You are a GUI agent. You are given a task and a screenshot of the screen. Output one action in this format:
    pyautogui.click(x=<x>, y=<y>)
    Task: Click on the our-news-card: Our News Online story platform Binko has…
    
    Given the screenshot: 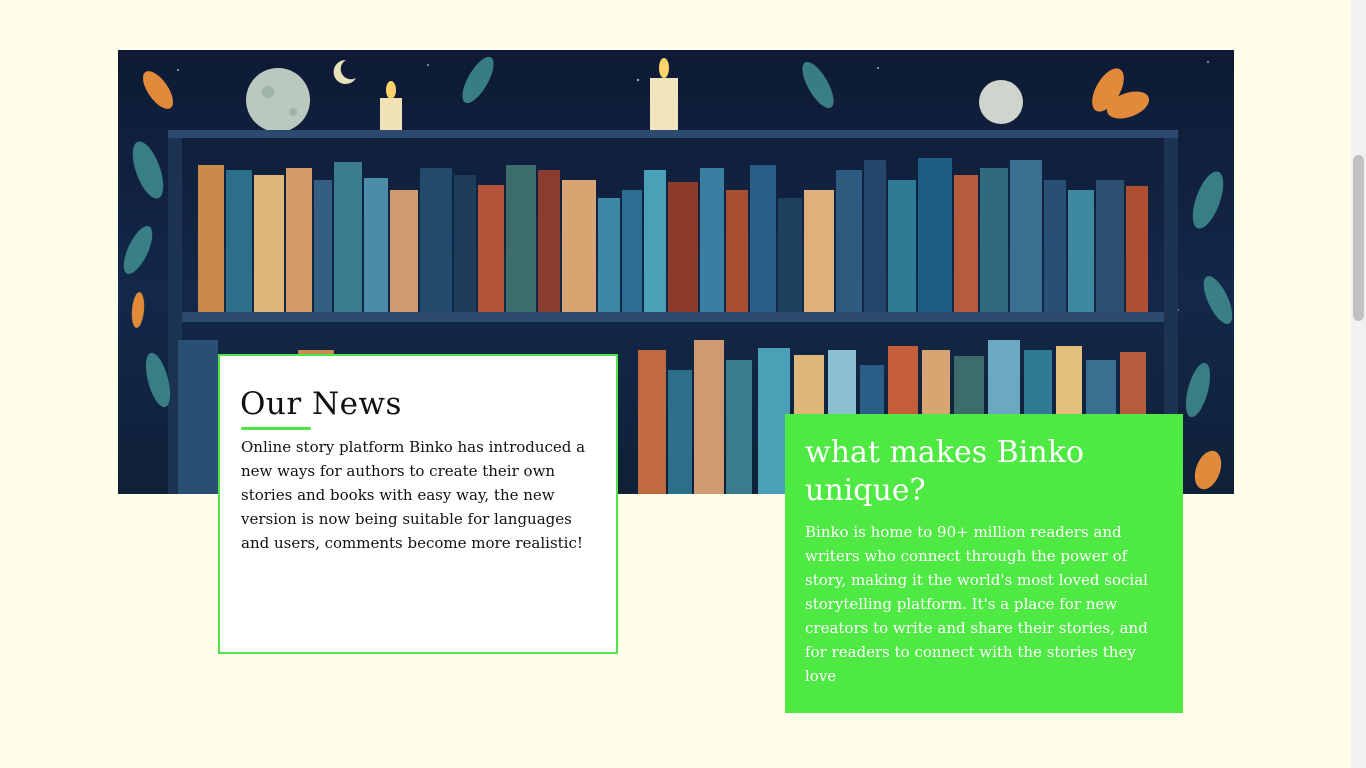 What is the action you would take?
    pyautogui.click(x=418, y=504)
    